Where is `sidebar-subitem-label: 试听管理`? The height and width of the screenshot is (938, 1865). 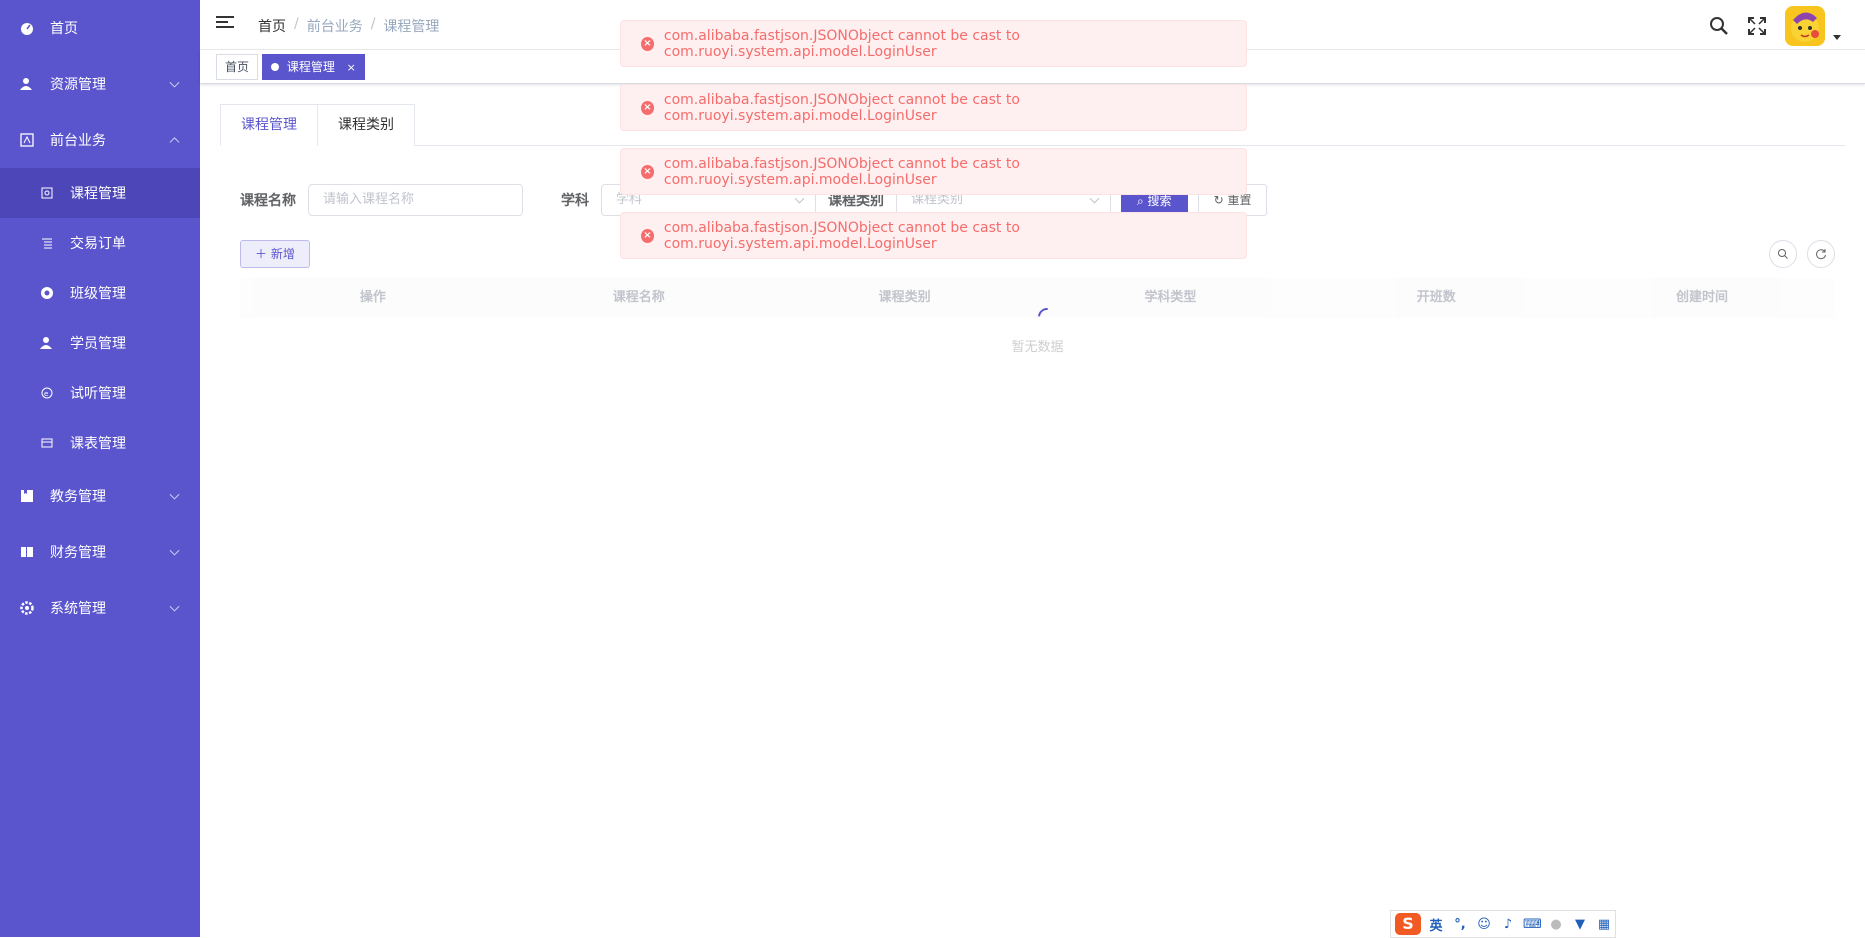
sidebar-subitem-label: 试听管理 is located at coordinates (98, 394).